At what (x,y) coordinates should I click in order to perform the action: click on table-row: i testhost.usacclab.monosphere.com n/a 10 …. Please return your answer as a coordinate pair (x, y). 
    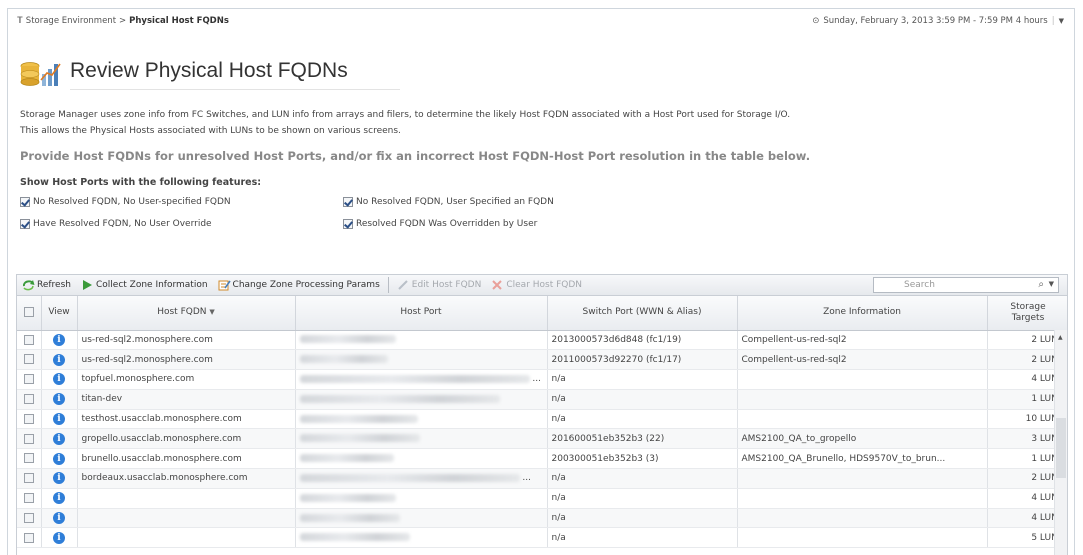
    Looking at the image, I should click on (542, 419).